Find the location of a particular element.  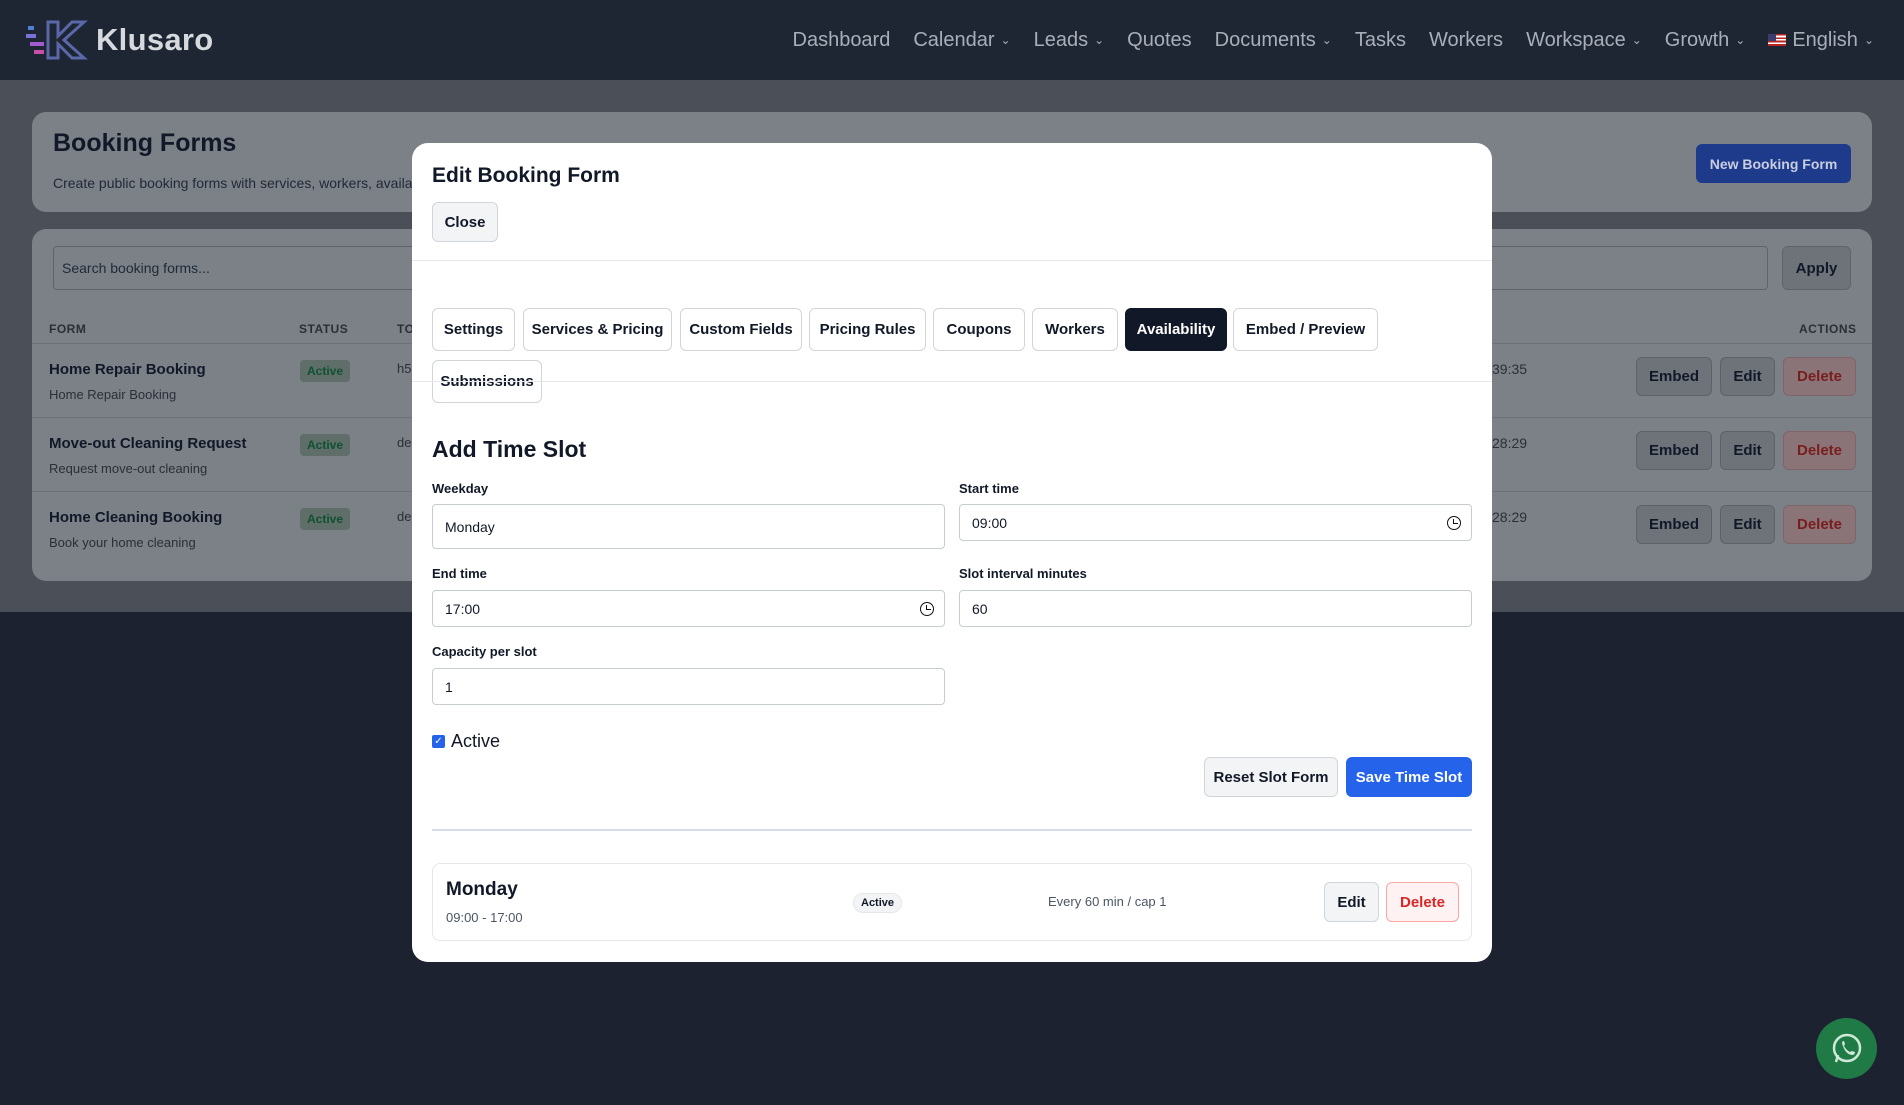

start-time-input: 09:00 is located at coordinates (1215, 522).